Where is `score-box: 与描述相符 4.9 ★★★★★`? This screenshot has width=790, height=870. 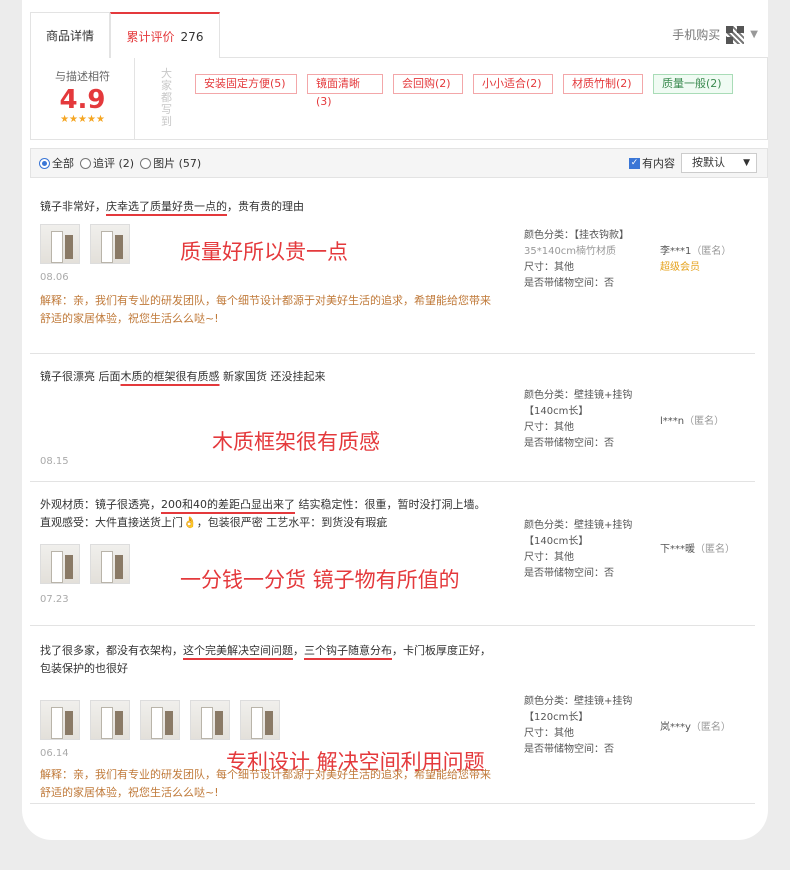 score-box: 与描述相符 4.9 ★★★★★ is located at coordinates (83, 99).